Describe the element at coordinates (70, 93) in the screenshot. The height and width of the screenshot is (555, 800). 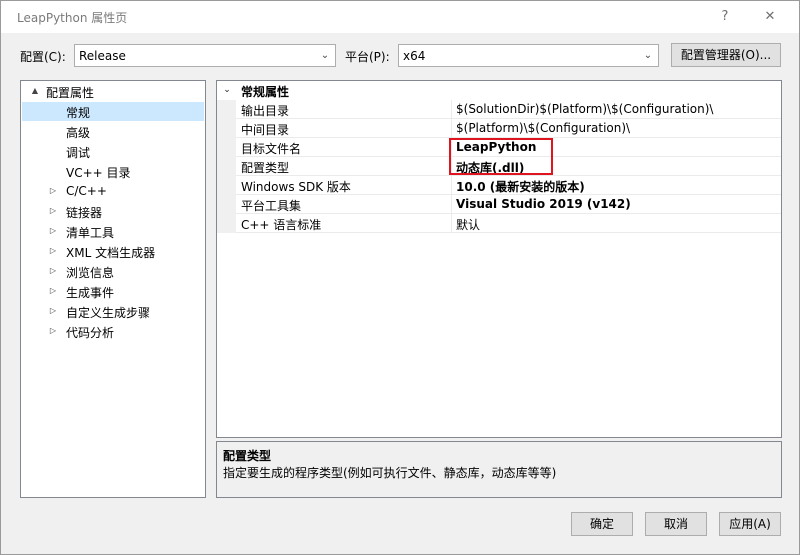
I see `tree-root-label: 配置属性` at that location.